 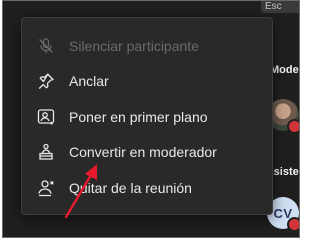 I want to click on menu-item-label: Quitar de la reunión, so click(x=130, y=187).